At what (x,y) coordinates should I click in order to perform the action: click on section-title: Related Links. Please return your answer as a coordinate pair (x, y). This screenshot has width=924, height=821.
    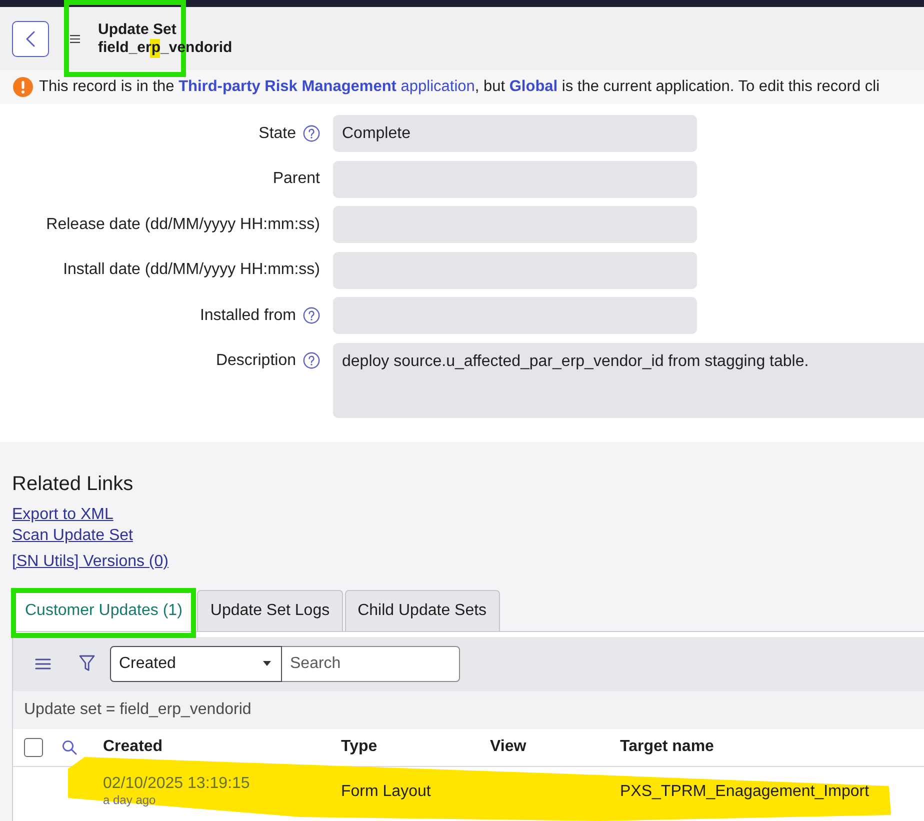
    Looking at the image, I should click on (73, 484).